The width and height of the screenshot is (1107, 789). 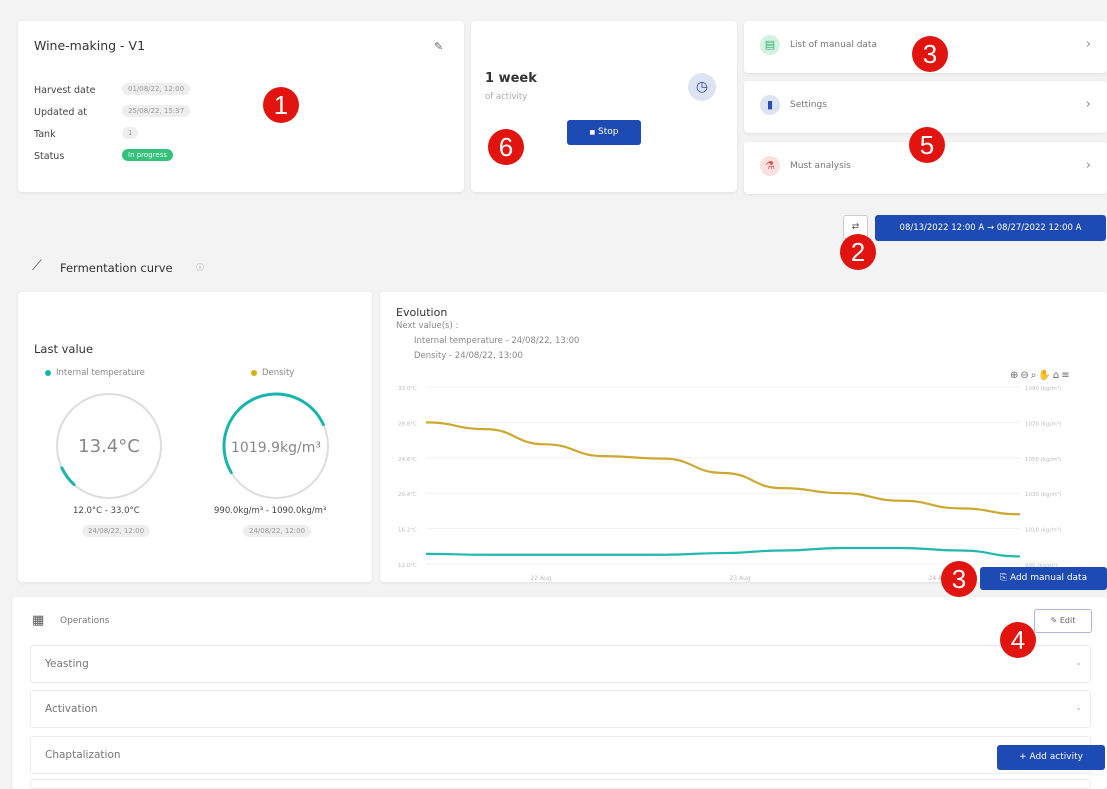 What do you see at coordinates (1048, 578) in the screenshot?
I see `add-manual-data-label: Add manual data` at bounding box center [1048, 578].